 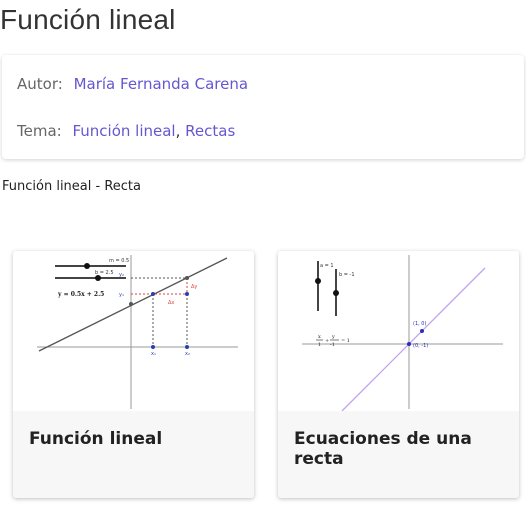 I want to click on page-title: Función lineal, so click(x=88, y=19).